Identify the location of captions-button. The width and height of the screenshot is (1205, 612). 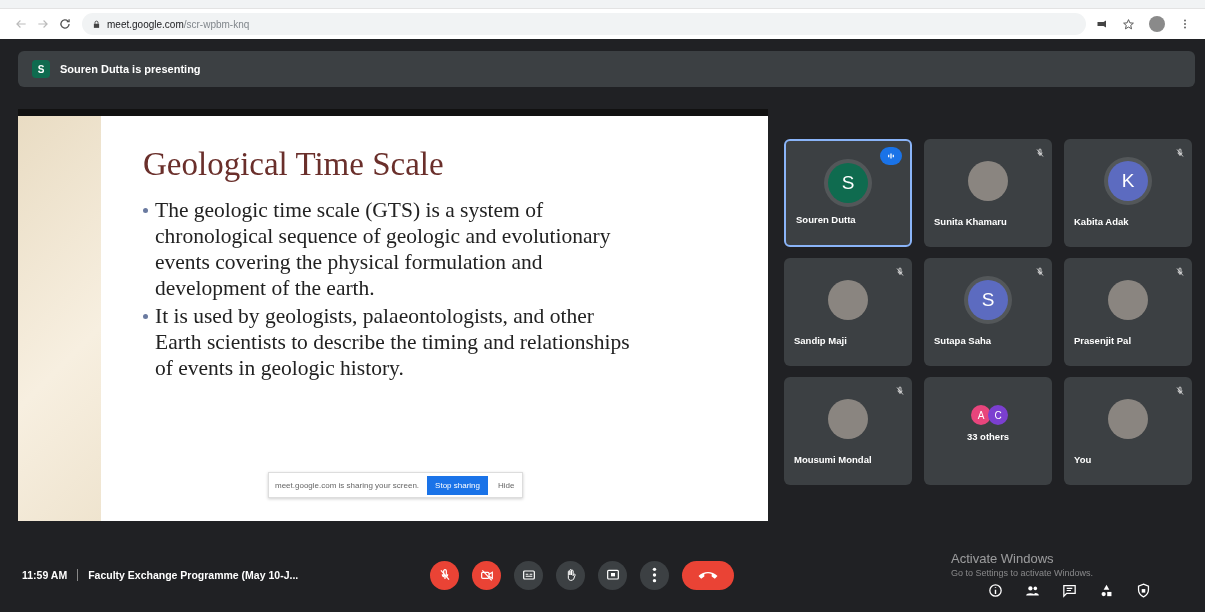
(528, 575).